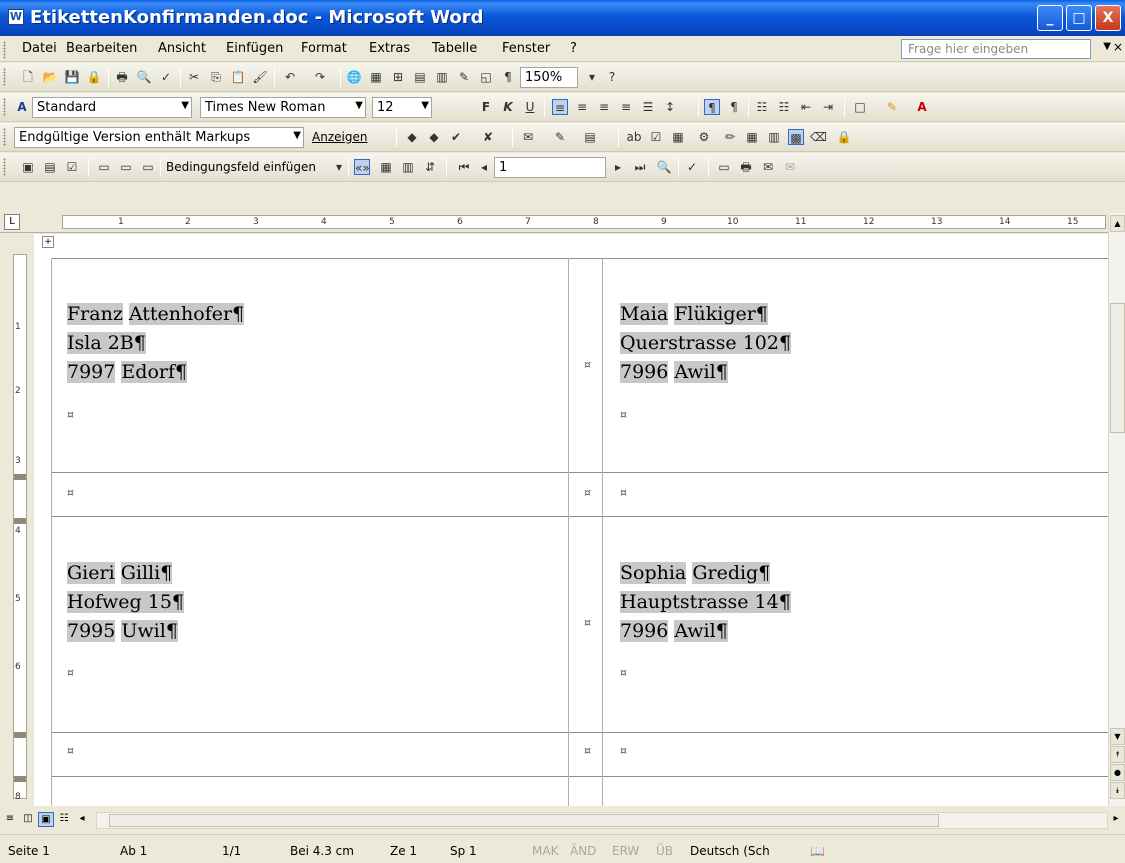 Image resolution: width=1125 pixels, height=863 pixels. What do you see at coordinates (194, 77) in the screenshot?
I see `cut-icon: ✂` at bounding box center [194, 77].